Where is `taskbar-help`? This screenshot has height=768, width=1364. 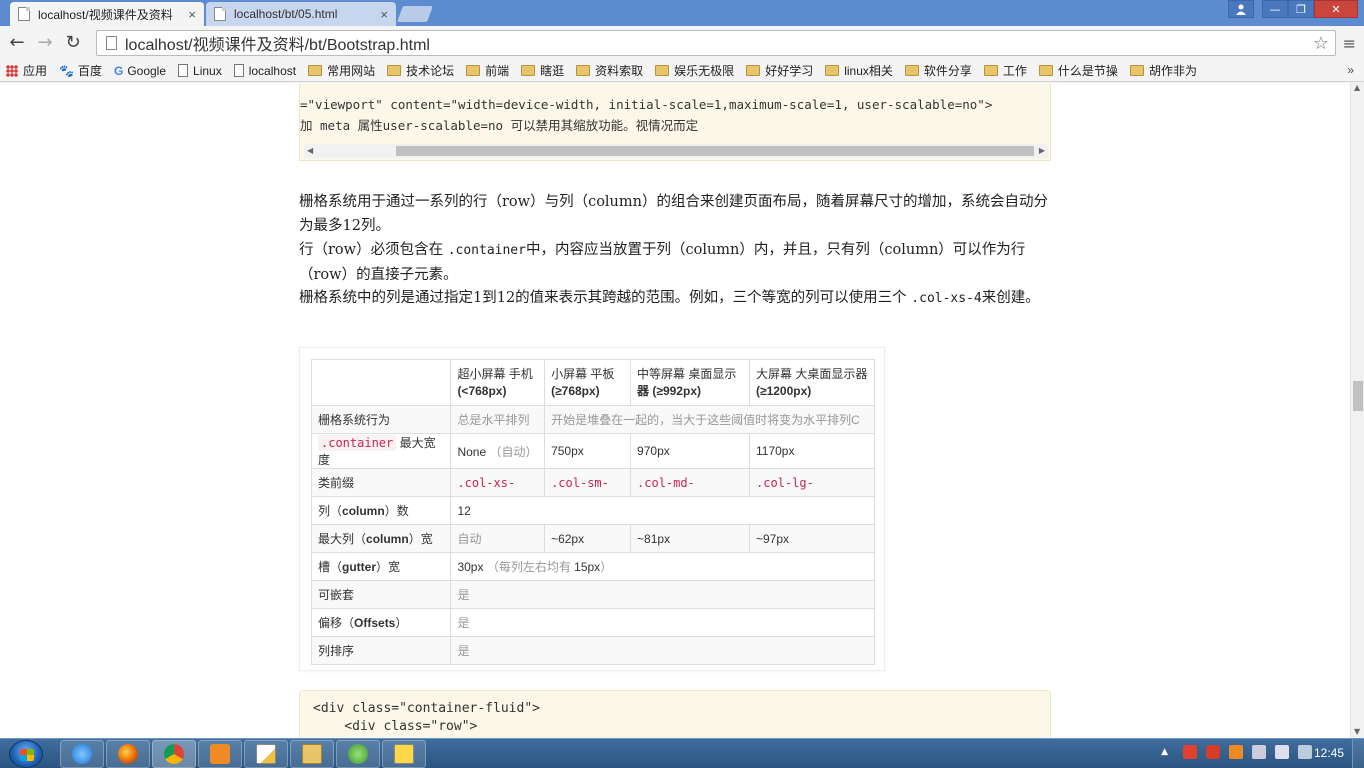
taskbar-help is located at coordinates (404, 754).